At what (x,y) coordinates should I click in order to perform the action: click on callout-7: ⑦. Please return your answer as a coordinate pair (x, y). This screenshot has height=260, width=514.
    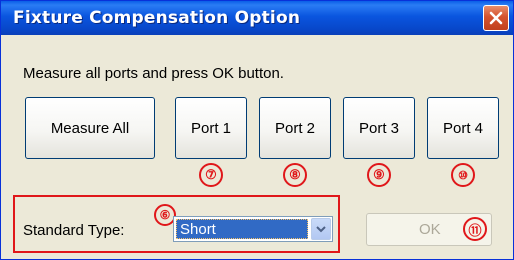
    Looking at the image, I should click on (211, 175).